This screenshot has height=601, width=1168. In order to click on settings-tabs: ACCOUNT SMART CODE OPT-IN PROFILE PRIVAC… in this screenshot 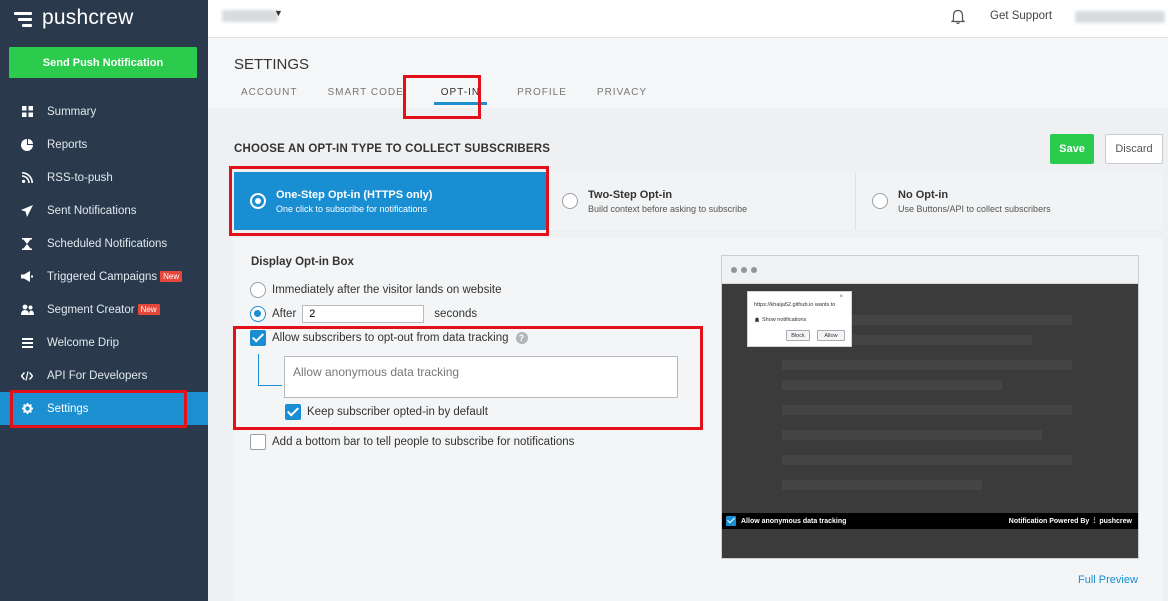, I will do `click(459, 96)`.